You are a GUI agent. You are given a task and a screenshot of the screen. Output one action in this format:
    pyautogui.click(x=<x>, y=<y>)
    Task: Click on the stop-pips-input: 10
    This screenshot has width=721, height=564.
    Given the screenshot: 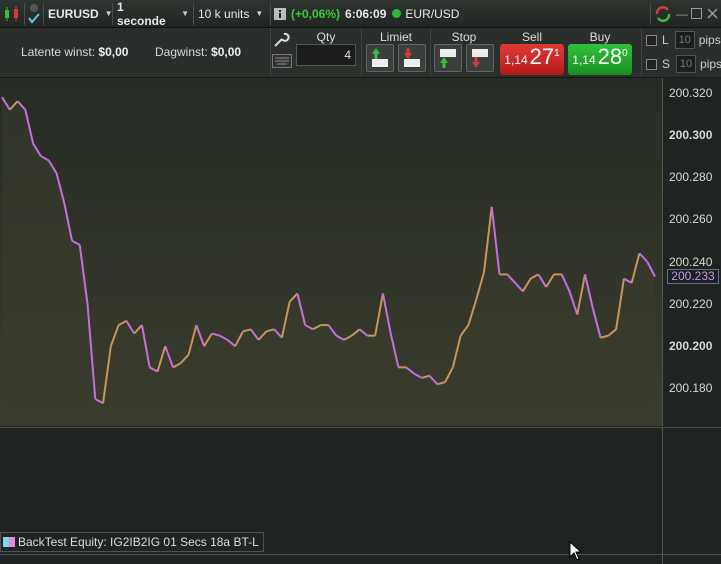 What is the action you would take?
    pyautogui.click(x=686, y=64)
    